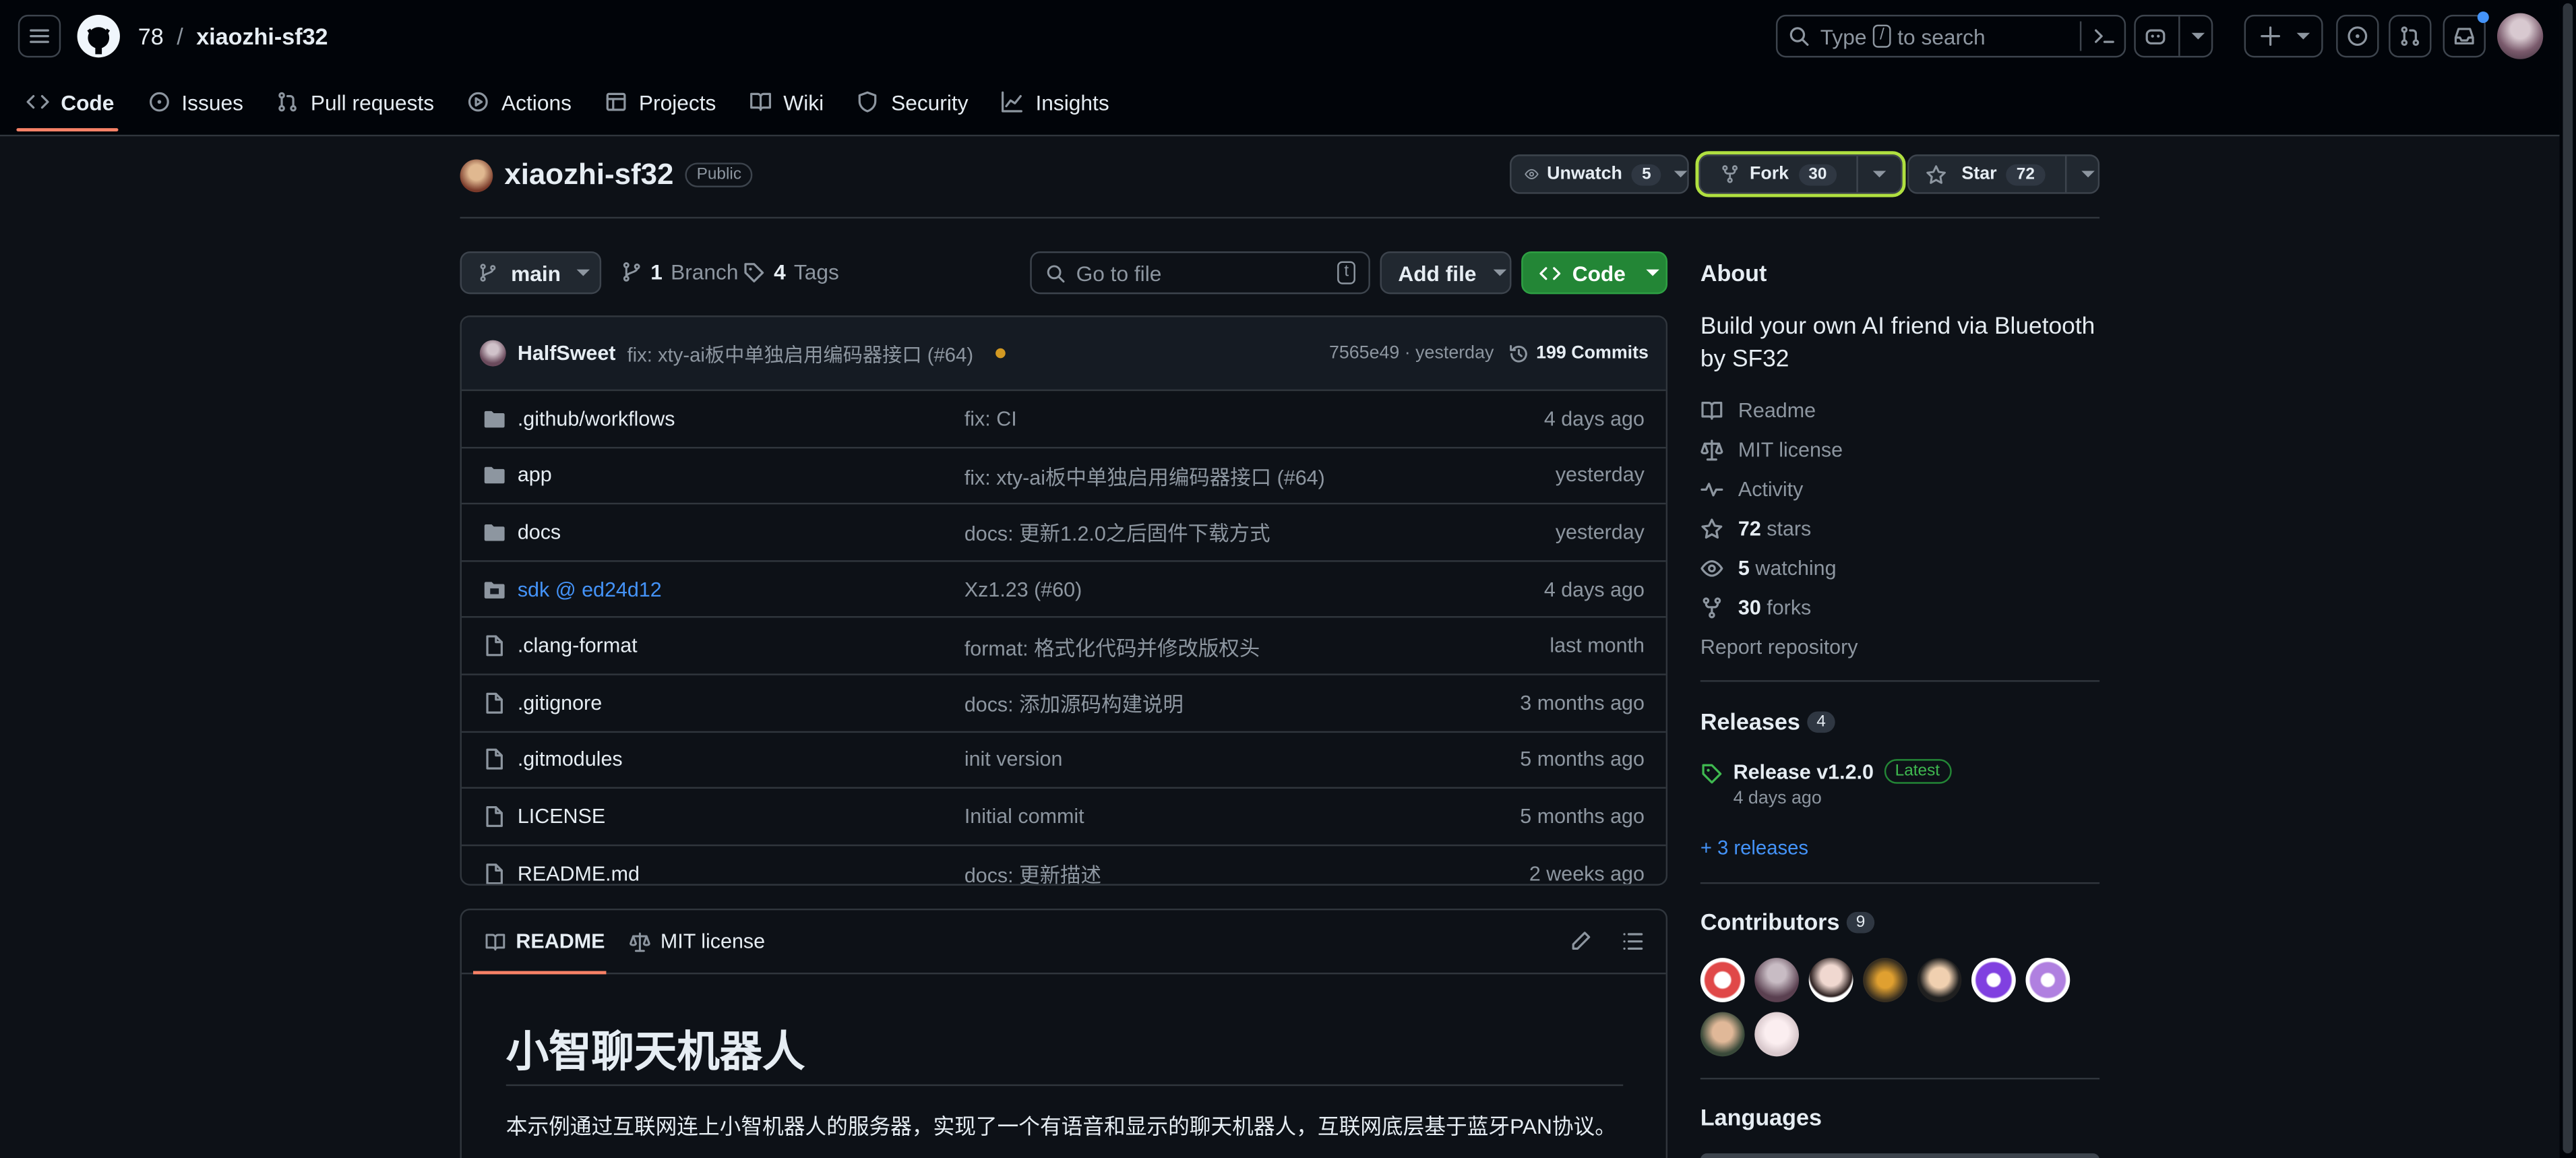  Describe the element at coordinates (1014, 760) in the screenshot. I see `file-commit-message: init version` at that location.